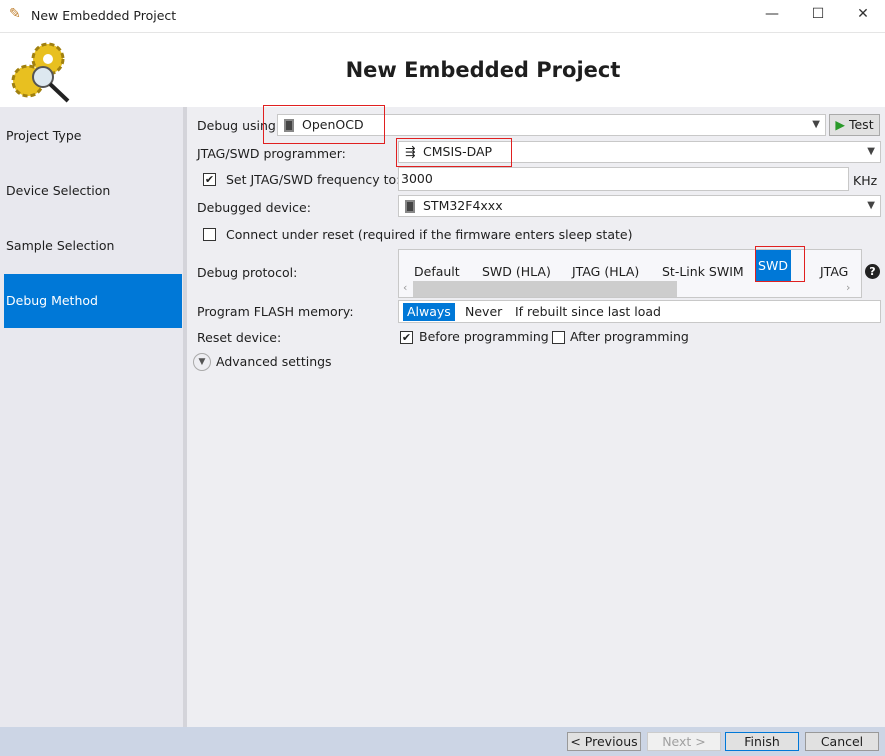 This screenshot has height=756, width=885. I want to click on reset-before-label: Before programming, so click(484, 336).